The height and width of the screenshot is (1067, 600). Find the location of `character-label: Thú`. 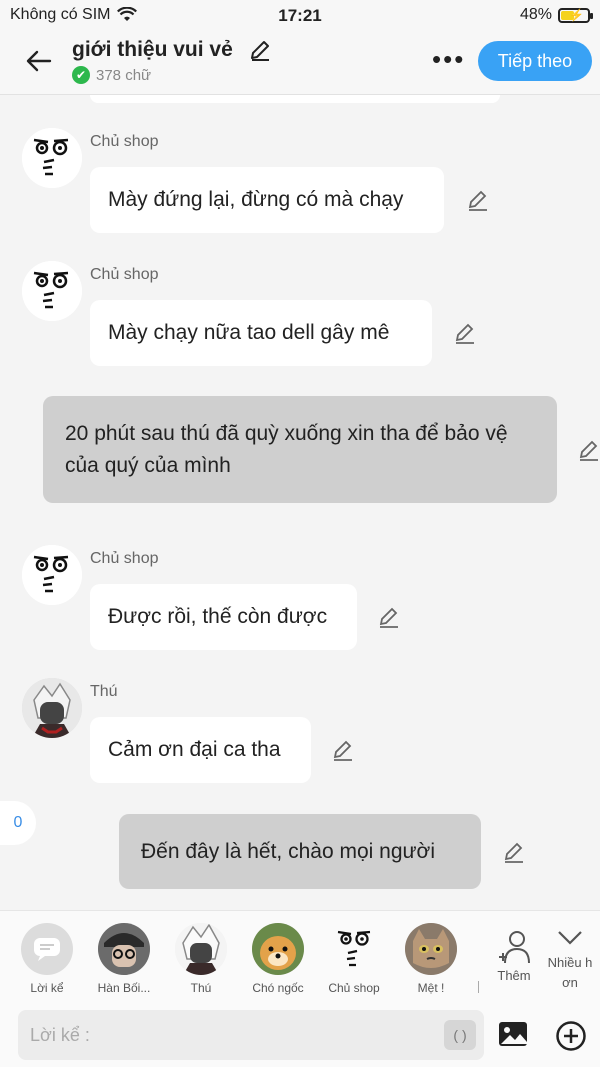

character-label: Thú is located at coordinates (201, 988).